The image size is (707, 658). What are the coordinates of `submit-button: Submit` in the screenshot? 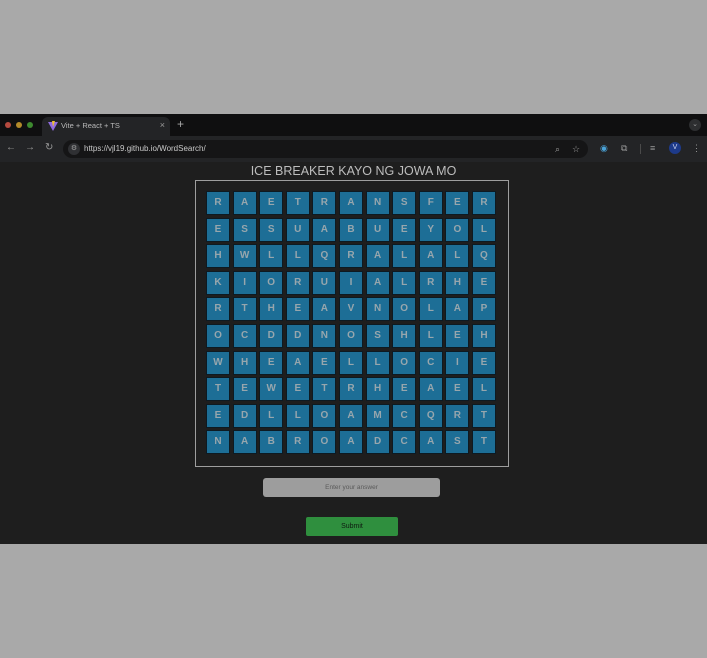 It's located at (352, 526).